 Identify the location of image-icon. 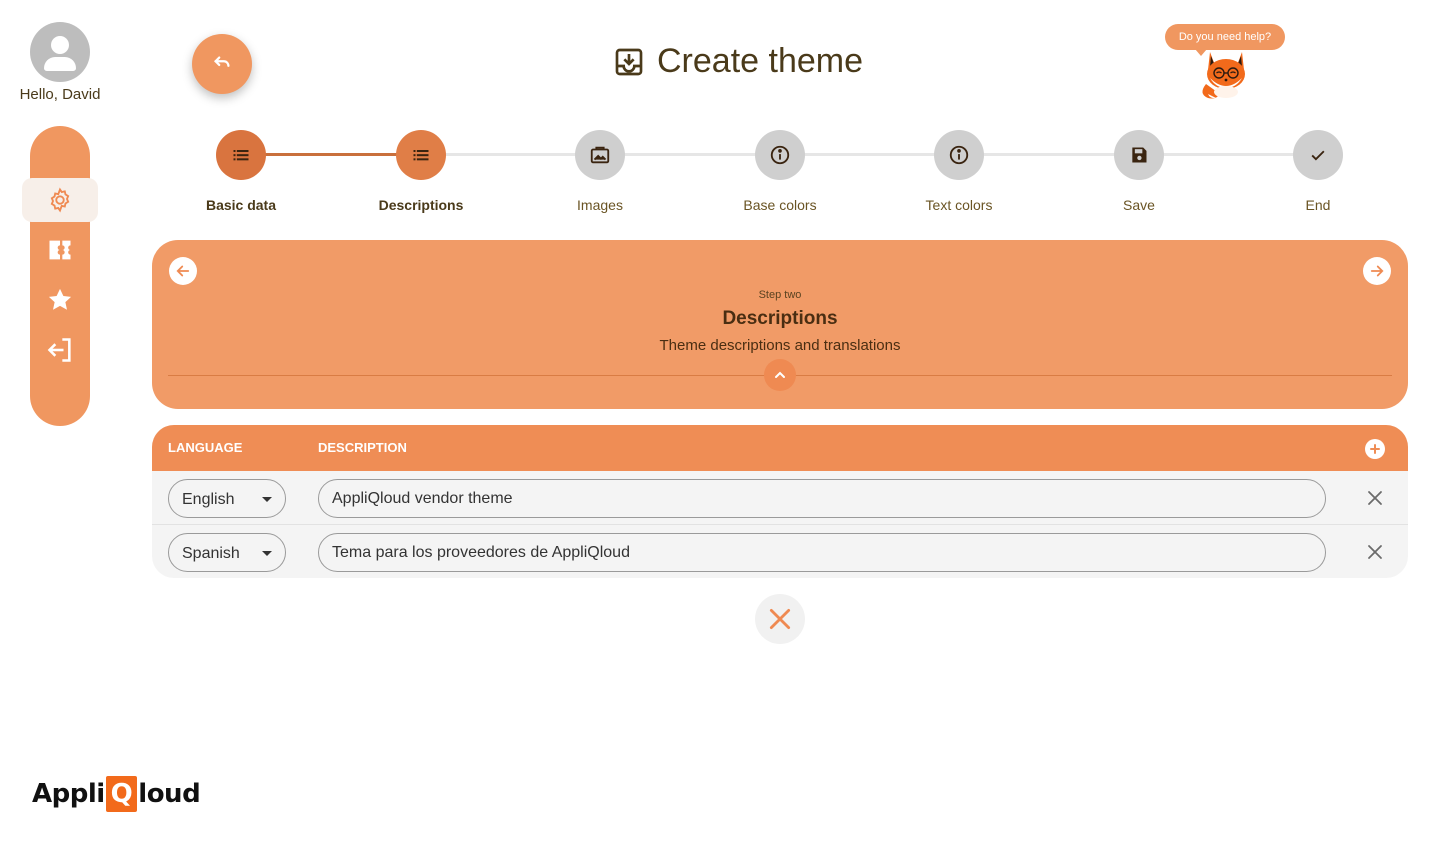
(600, 155).